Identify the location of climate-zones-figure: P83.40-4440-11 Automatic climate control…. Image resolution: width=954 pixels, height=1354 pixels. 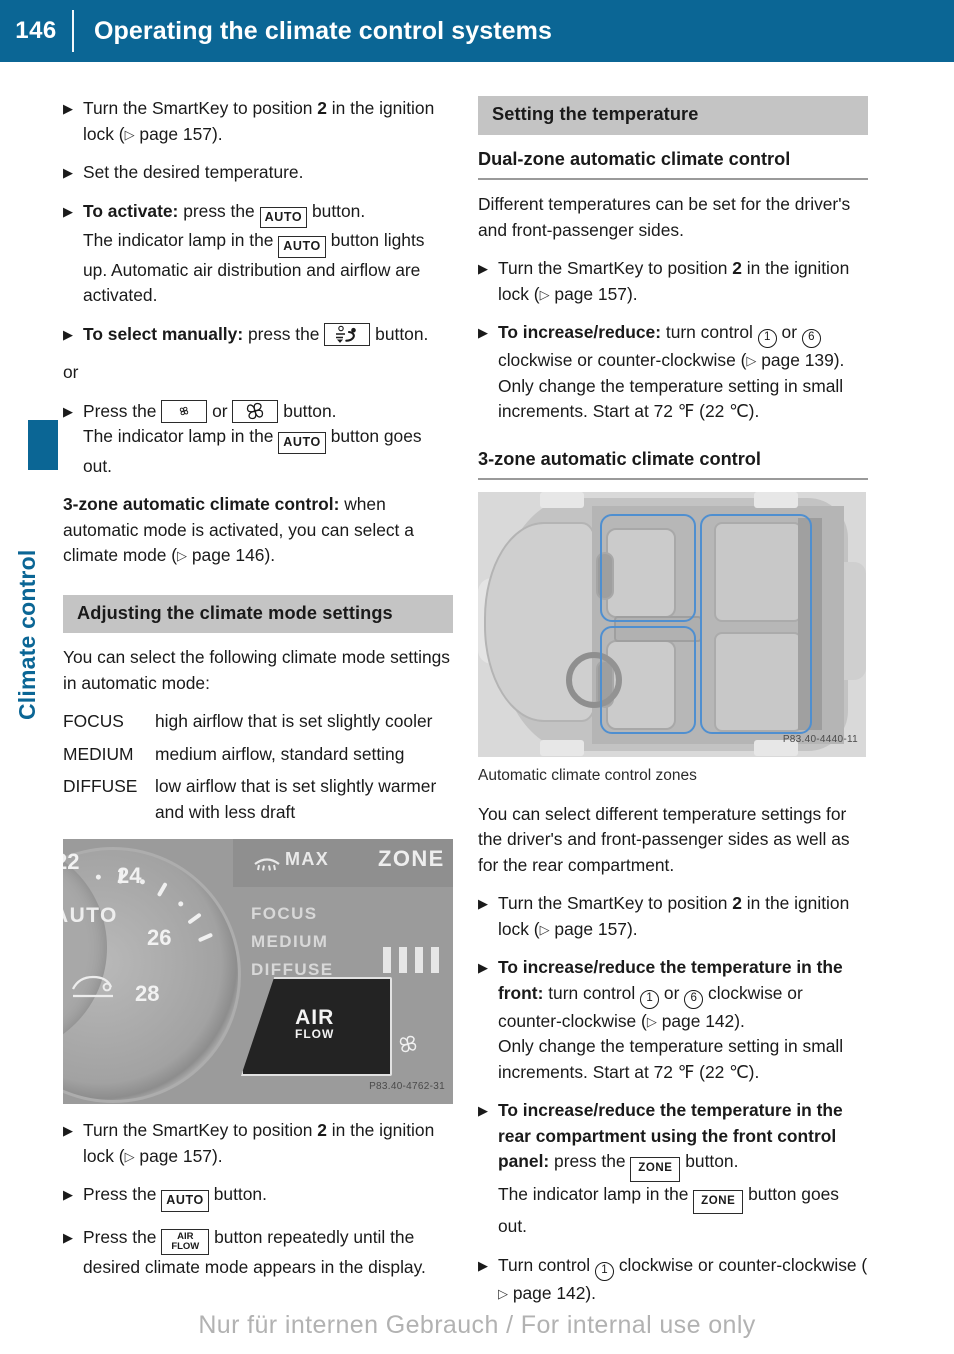
(673, 640).